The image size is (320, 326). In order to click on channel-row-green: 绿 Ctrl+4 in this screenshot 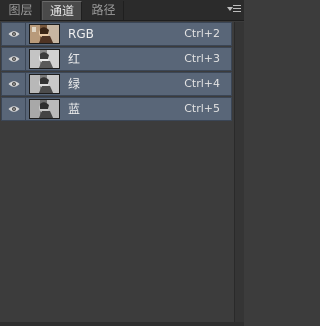, I will do `click(116, 84)`.